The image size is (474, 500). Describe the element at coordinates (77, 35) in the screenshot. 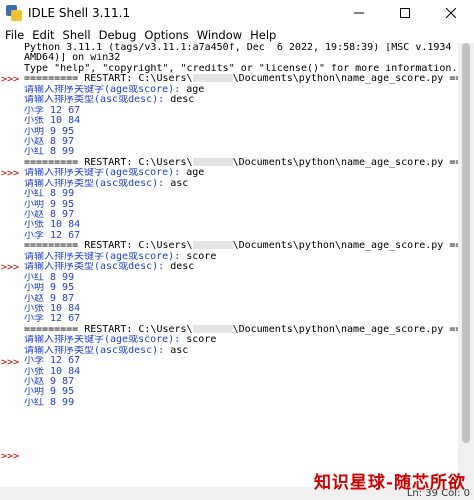

I see `menu-shell: Shell` at that location.